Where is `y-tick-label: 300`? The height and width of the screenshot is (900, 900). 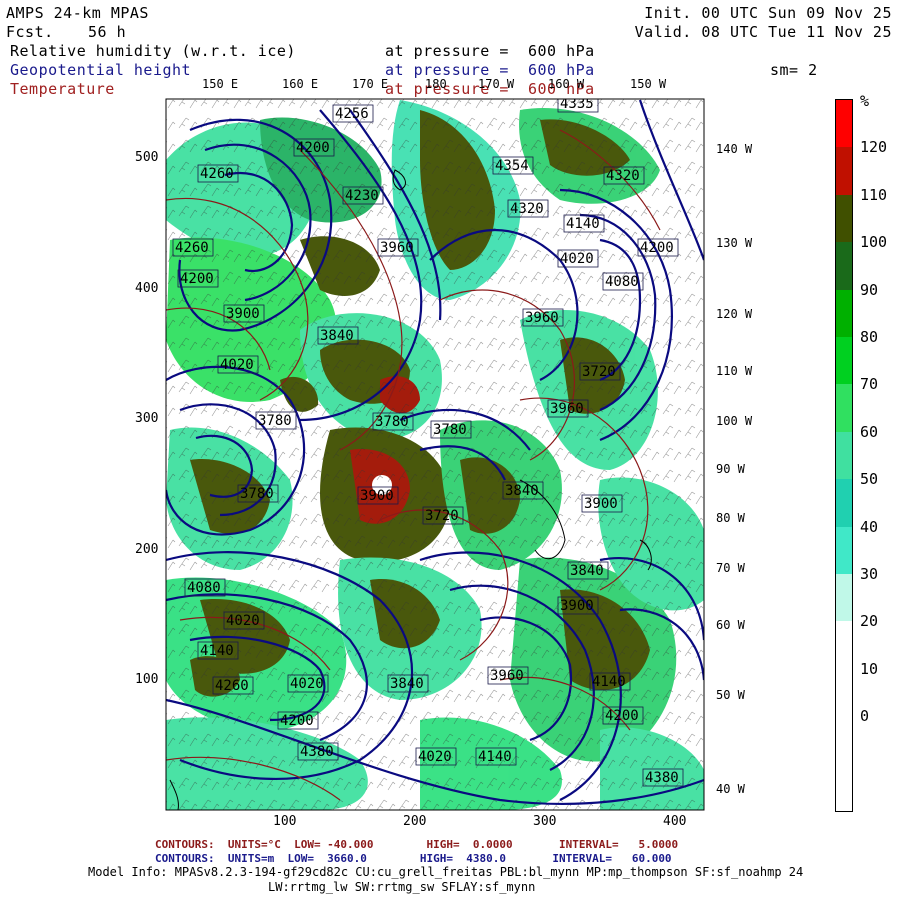 y-tick-label: 300 is located at coordinates (147, 418).